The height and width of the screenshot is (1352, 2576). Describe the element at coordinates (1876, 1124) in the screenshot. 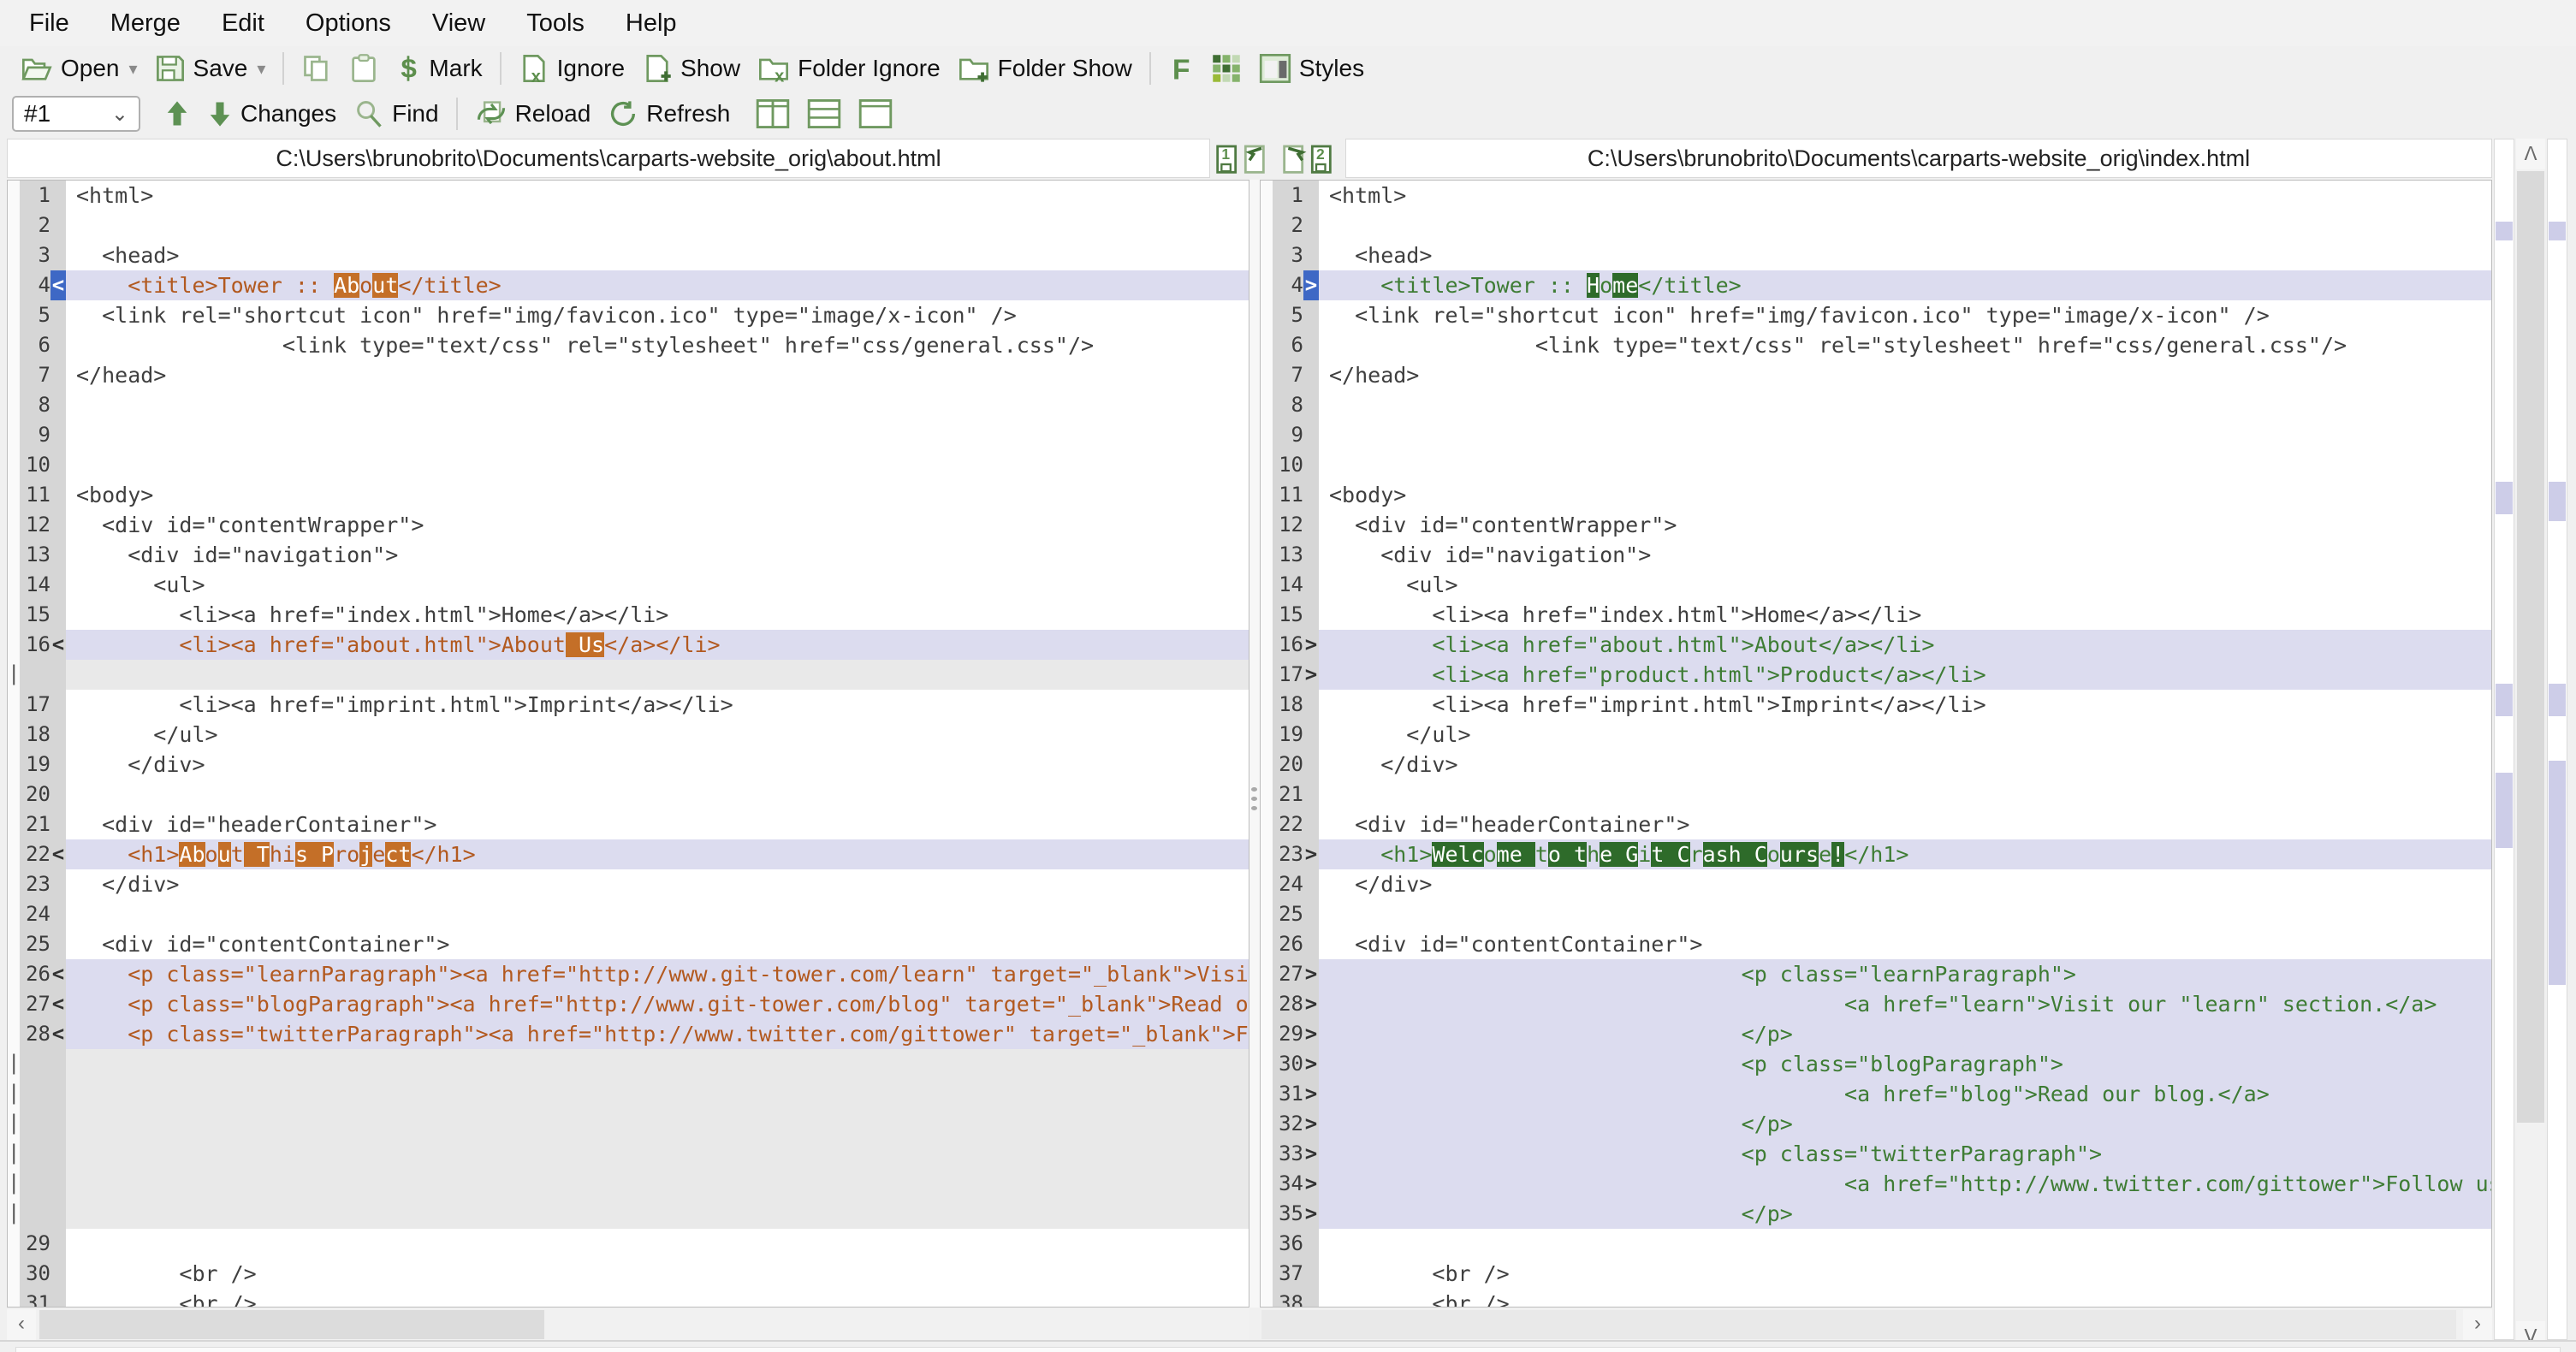

I see `code-line: 32 > </p>` at that location.